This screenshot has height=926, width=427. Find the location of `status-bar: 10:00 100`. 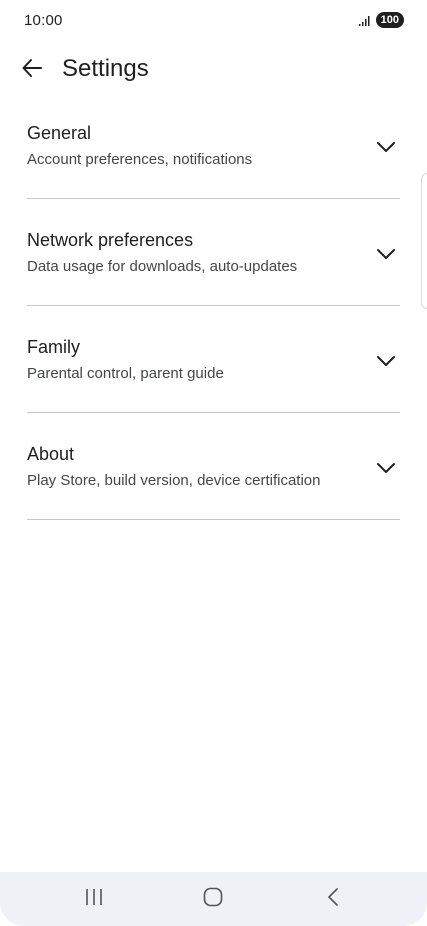

status-bar: 10:00 100 is located at coordinates (213, 20).